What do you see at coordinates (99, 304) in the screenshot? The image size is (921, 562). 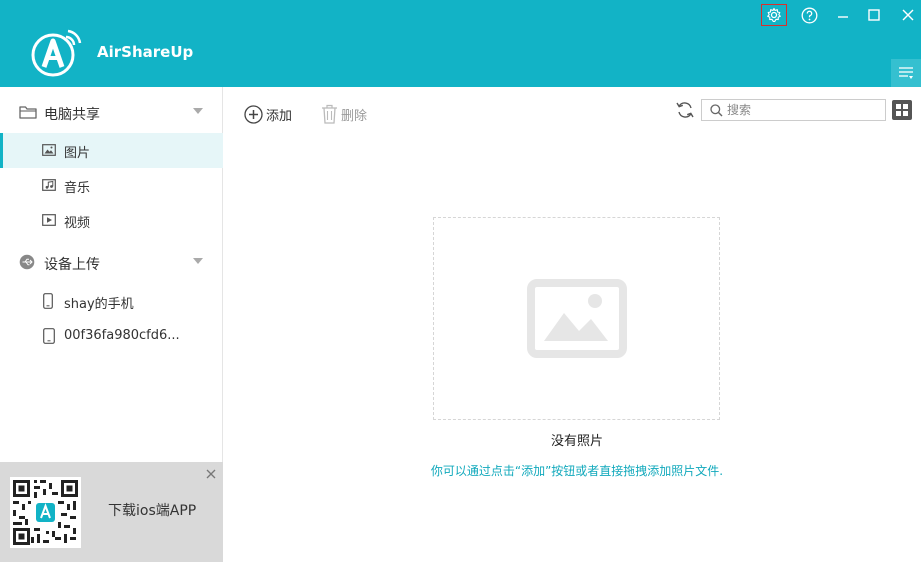 I see `sidebar-item-label: shay的手机` at bounding box center [99, 304].